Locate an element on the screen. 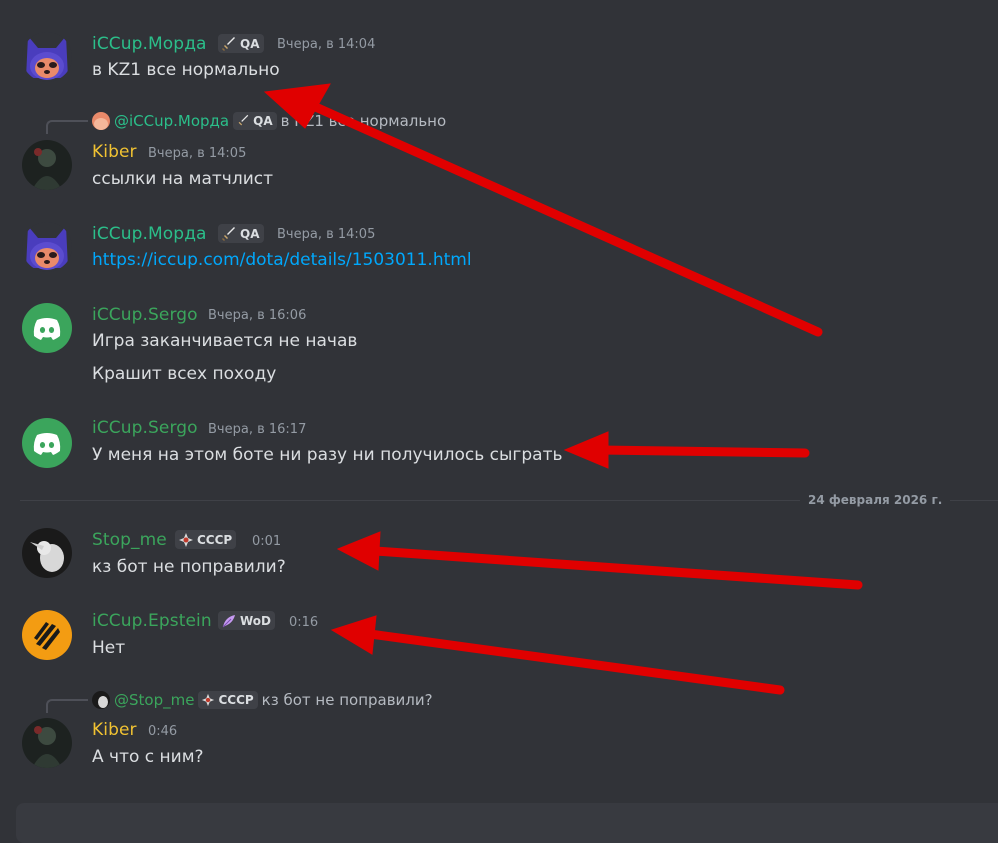 Image resolution: width=998 pixels, height=843 pixels. avatar-epstein is located at coordinates (47, 635).